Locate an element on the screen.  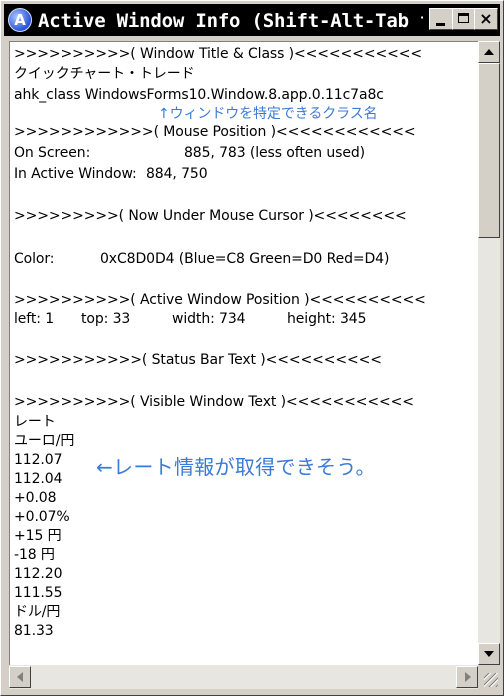
close-icon: × is located at coordinates (486, 18).